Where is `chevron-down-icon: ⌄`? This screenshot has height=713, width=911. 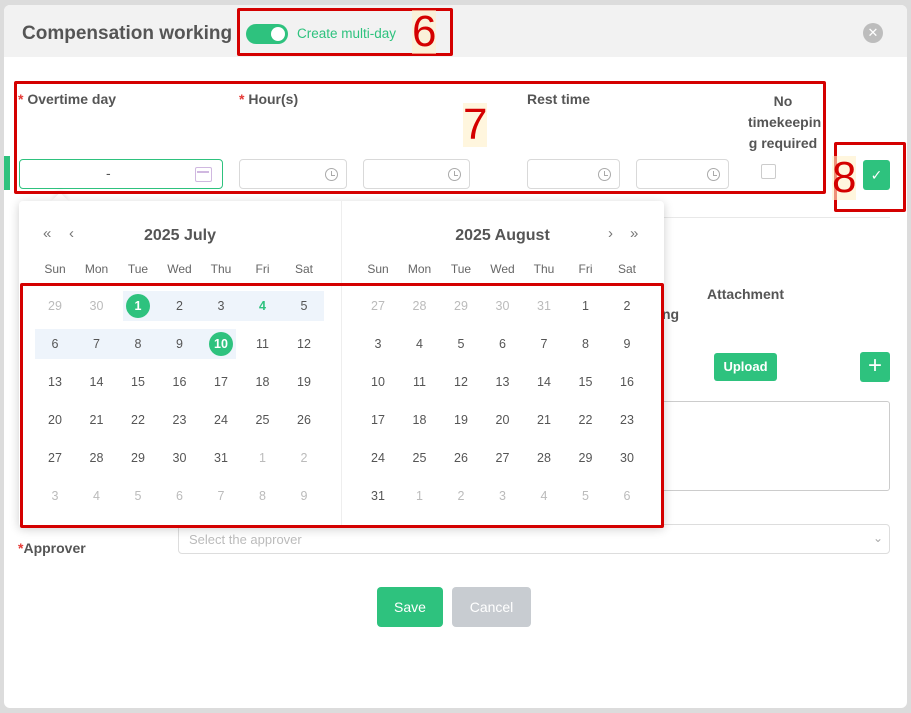 chevron-down-icon: ⌄ is located at coordinates (877, 538).